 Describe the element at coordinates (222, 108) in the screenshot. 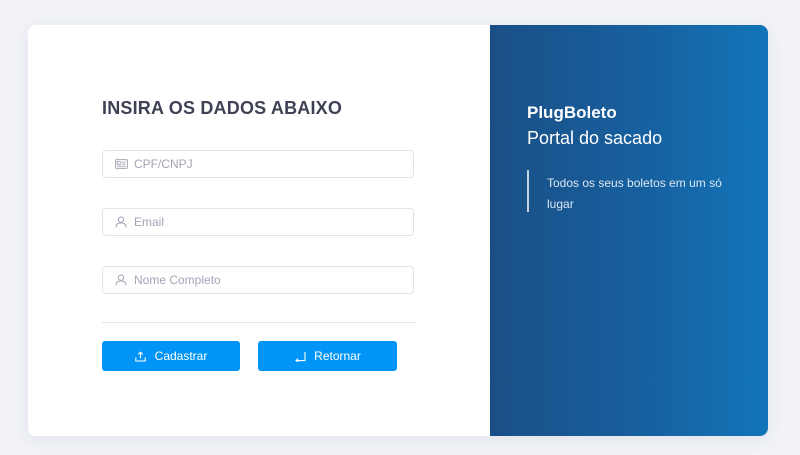

I see `form-title: INSIRA OS DADOS ABAIXO` at that location.